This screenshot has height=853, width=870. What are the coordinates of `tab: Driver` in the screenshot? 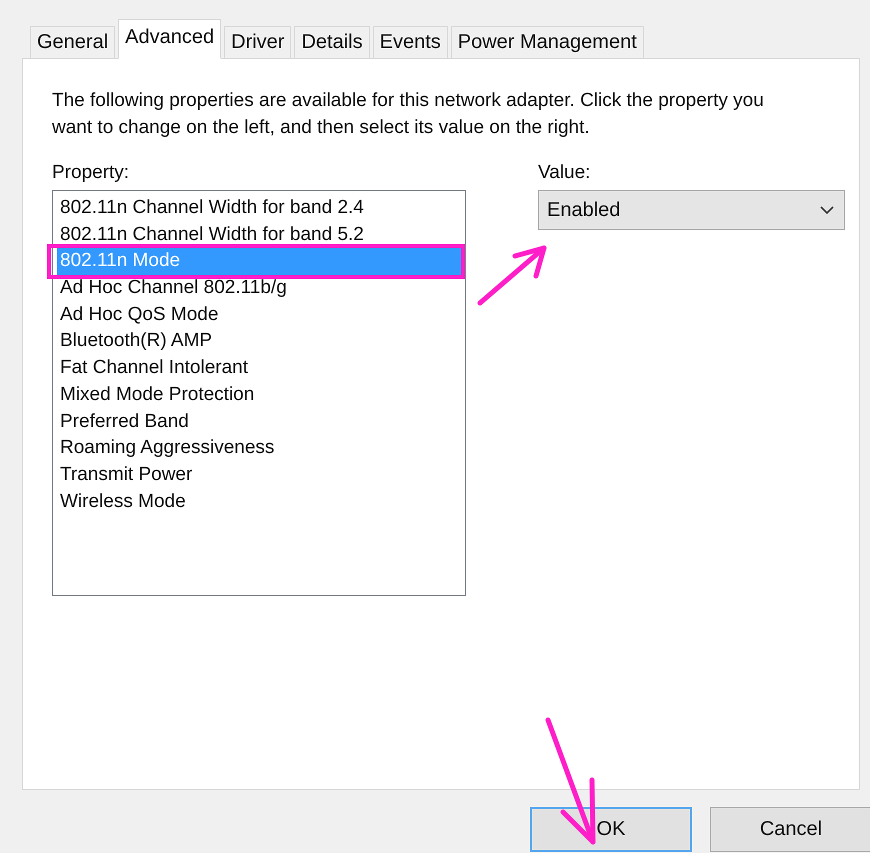 It's located at (258, 42).